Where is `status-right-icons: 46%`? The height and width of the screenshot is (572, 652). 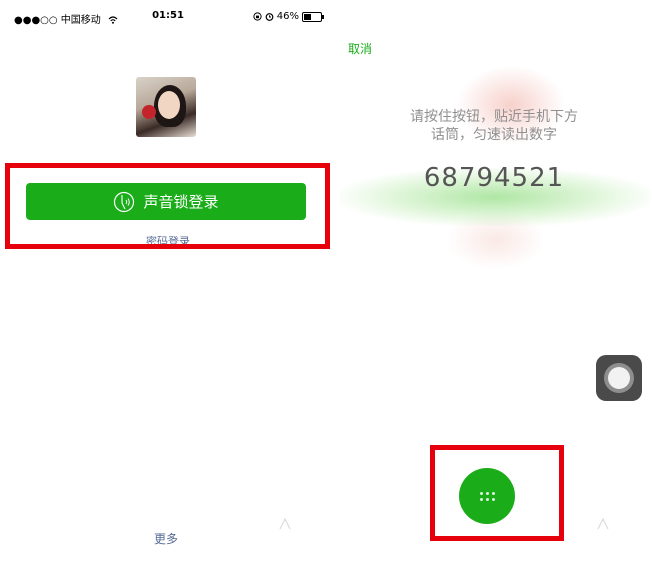 status-right-icons: 46% is located at coordinates (288, 16).